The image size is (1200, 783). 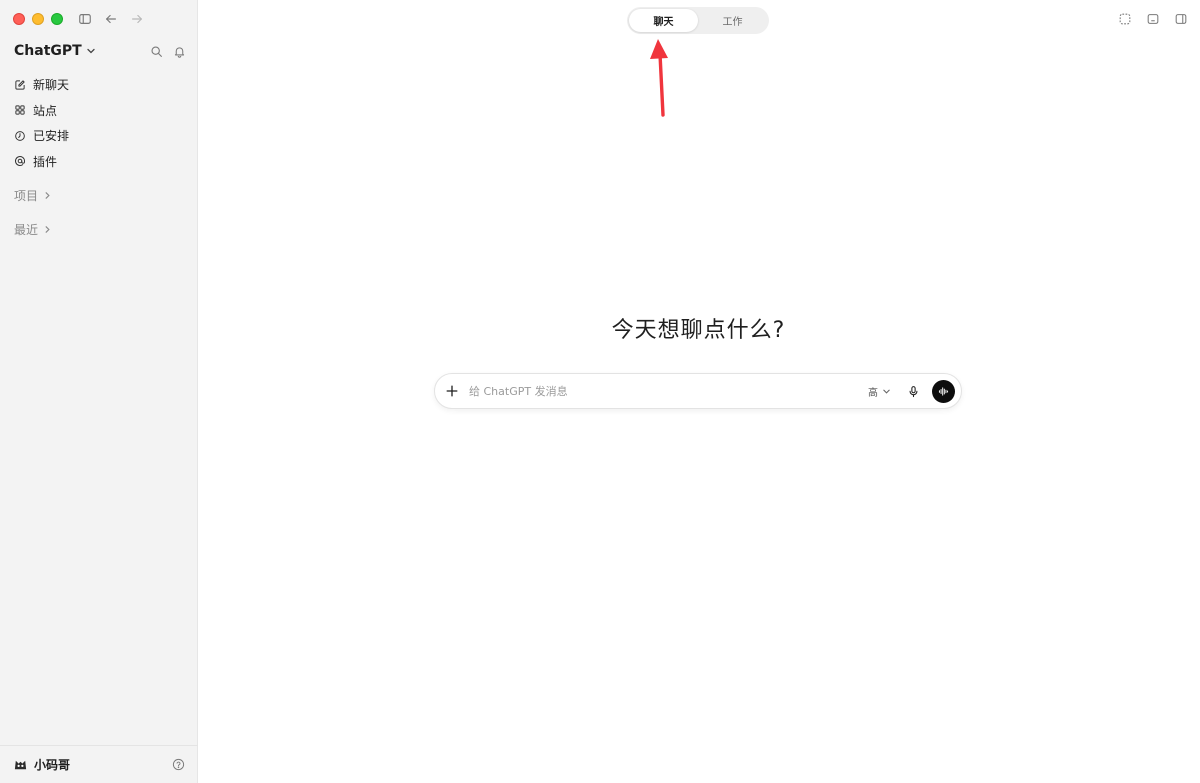 What do you see at coordinates (52, 765) in the screenshot?
I see `username: 小码哥` at bounding box center [52, 765].